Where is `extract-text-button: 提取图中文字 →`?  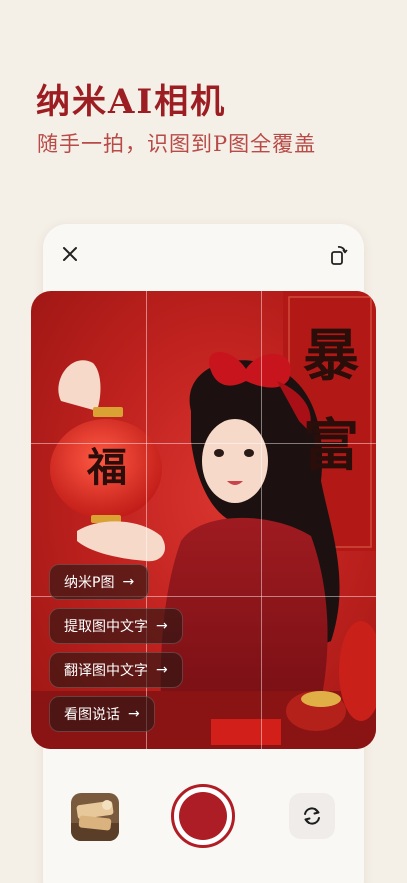
extract-text-button: 提取图中文字 → is located at coordinates (116, 626).